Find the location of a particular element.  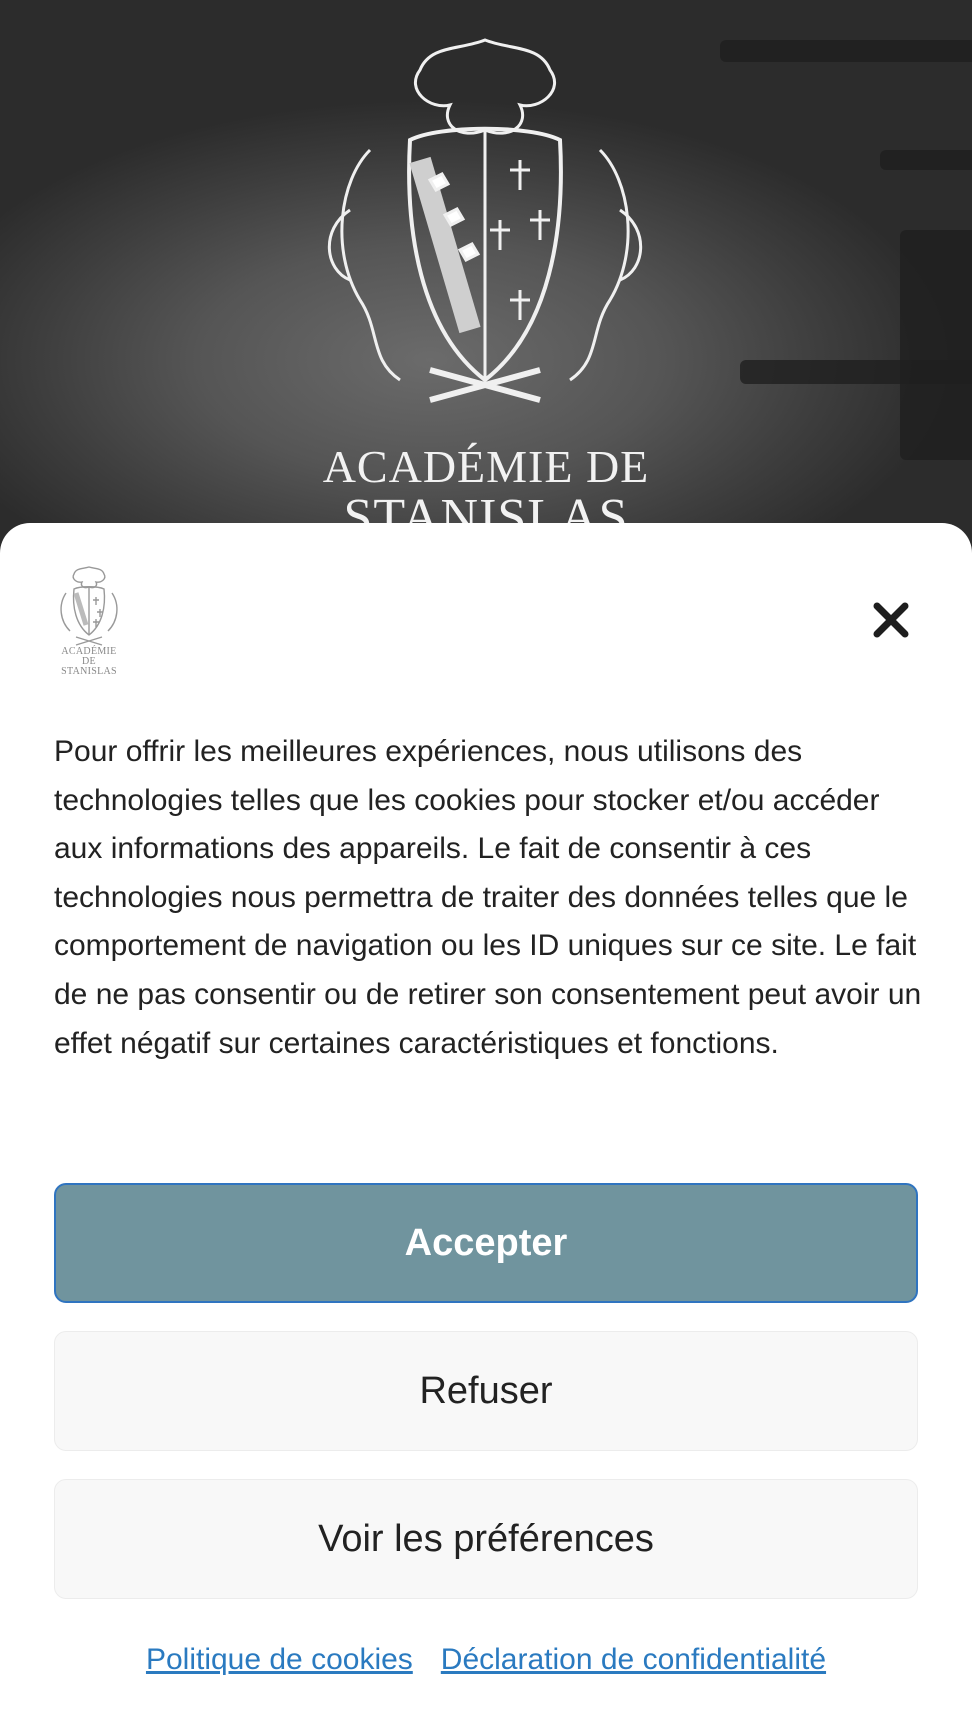

view-preferences-button: Voir les préférences is located at coordinates (486, 1539).